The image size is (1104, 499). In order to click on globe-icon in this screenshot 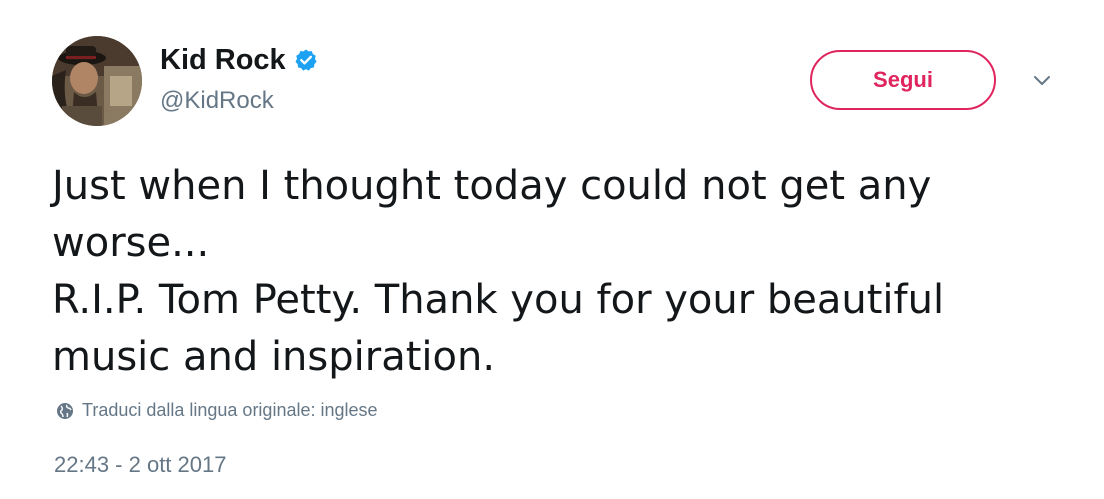, I will do `click(65, 411)`.